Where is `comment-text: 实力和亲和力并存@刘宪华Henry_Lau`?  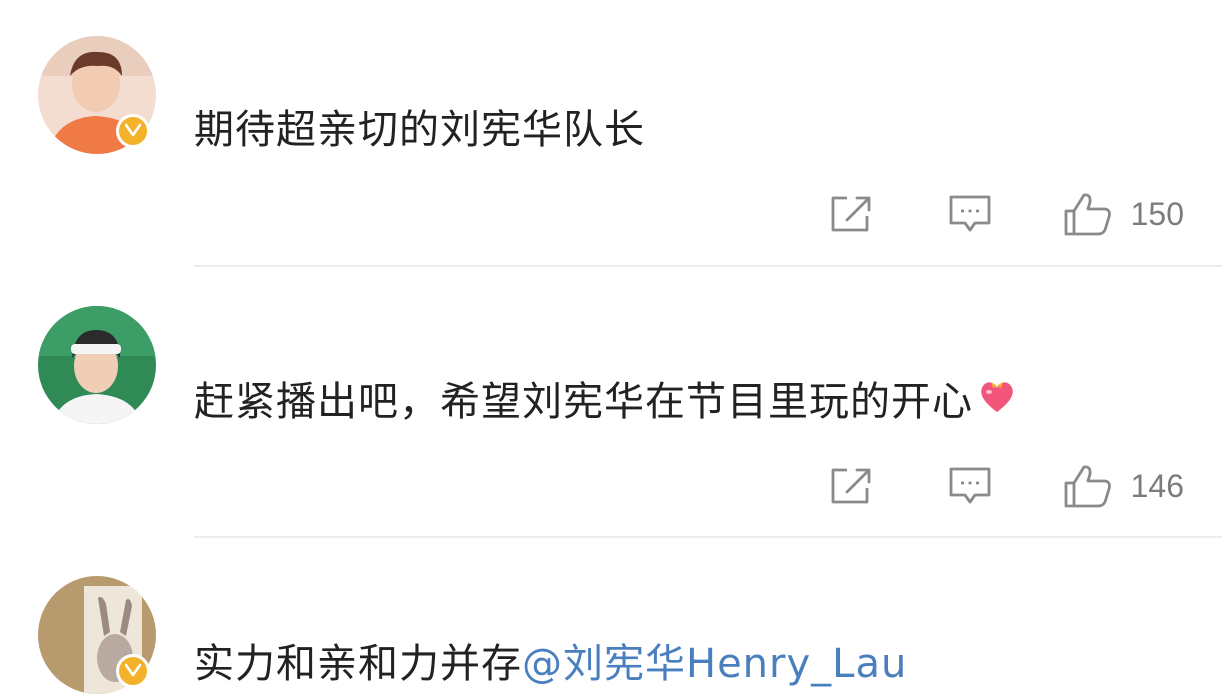 comment-text: 实力和亲和力并存@刘宪华Henry_Lau is located at coordinates (550, 664).